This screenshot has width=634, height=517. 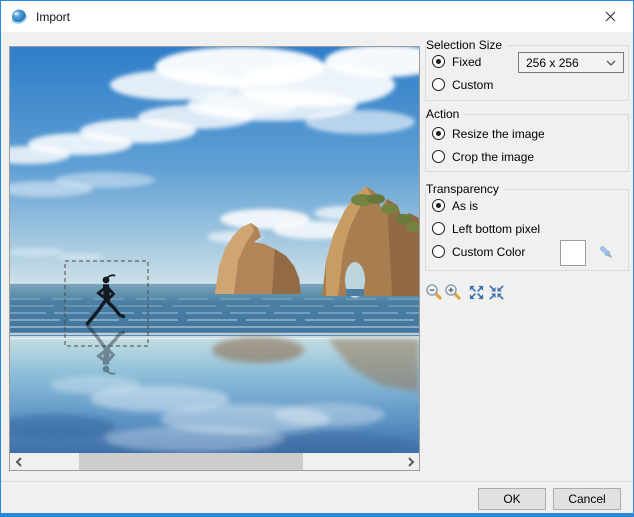 I want to click on radio-crop: Crop the image, so click(x=530, y=156).